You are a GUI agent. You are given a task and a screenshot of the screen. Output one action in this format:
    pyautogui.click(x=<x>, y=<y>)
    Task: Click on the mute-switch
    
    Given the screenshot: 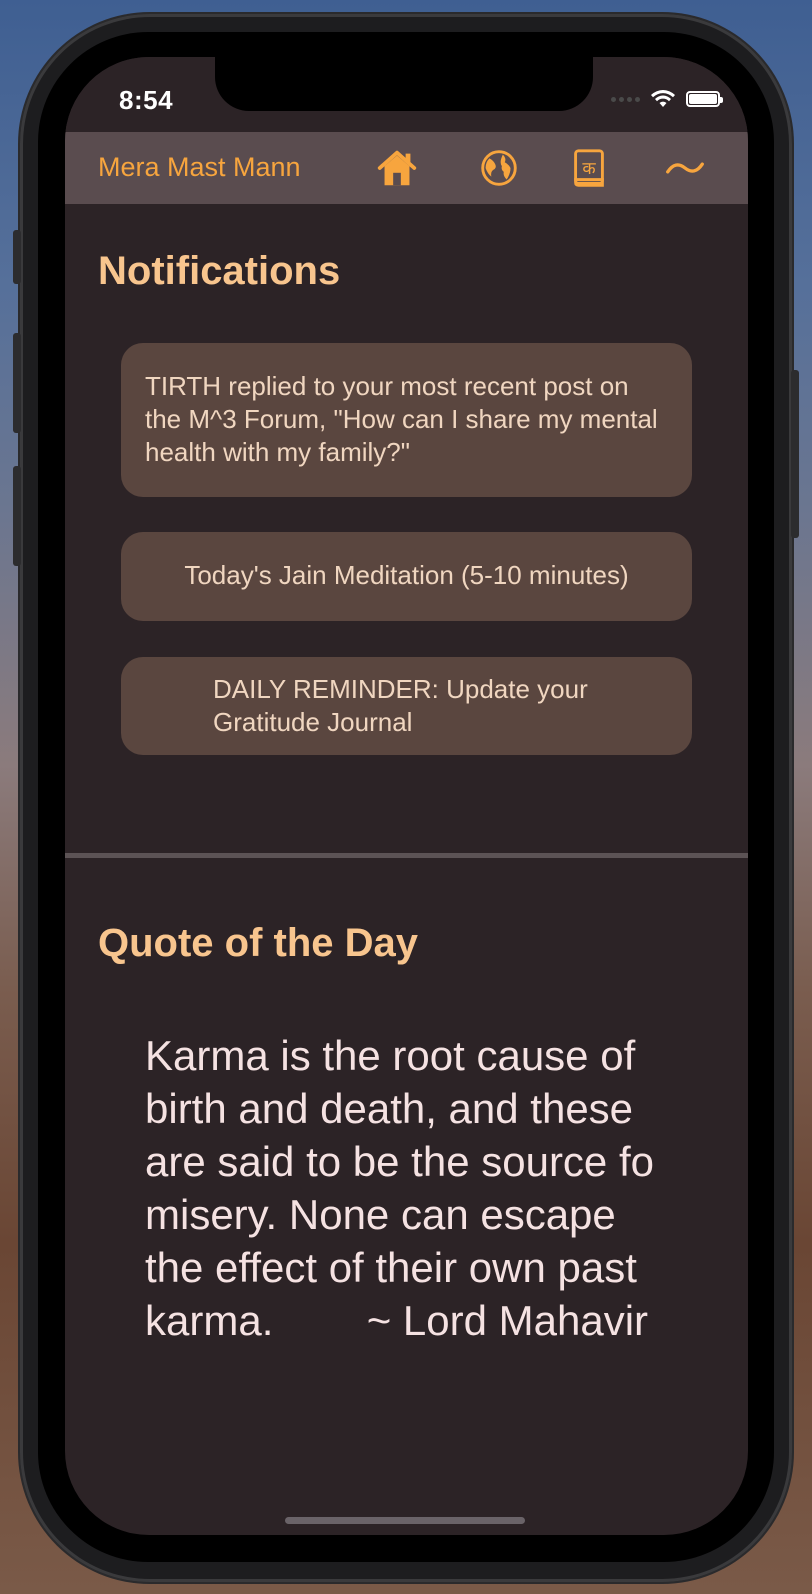 What is the action you would take?
    pyautogui.click(x=17, y=257)
    